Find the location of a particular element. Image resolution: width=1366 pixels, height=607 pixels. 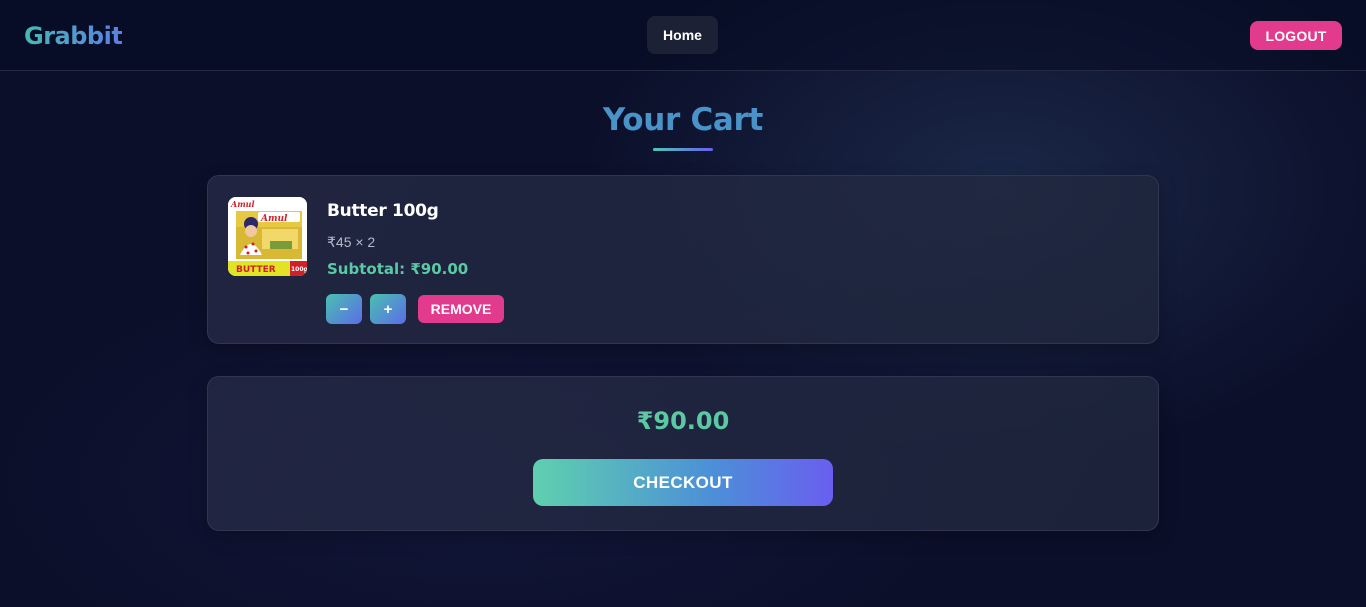

cart-total: ₹90.00 is located at coordinates (683, 421).